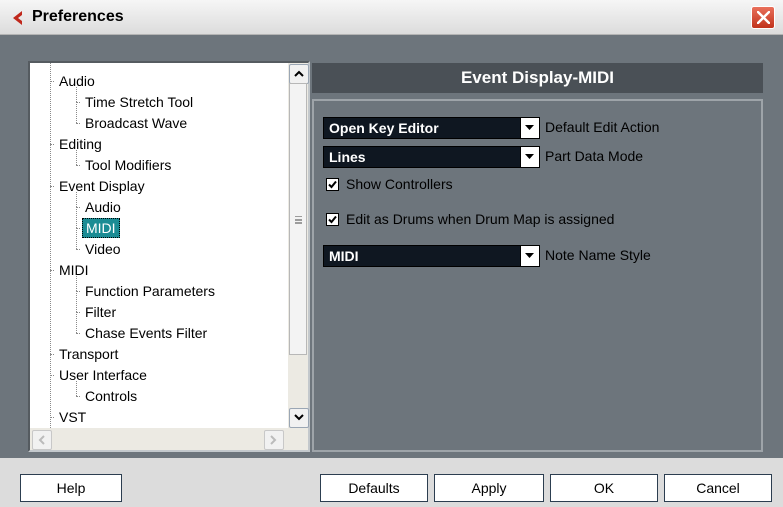 This screenshot has width=783, height=507. I want to click on tree-item-label: Video, so click(103, 249).